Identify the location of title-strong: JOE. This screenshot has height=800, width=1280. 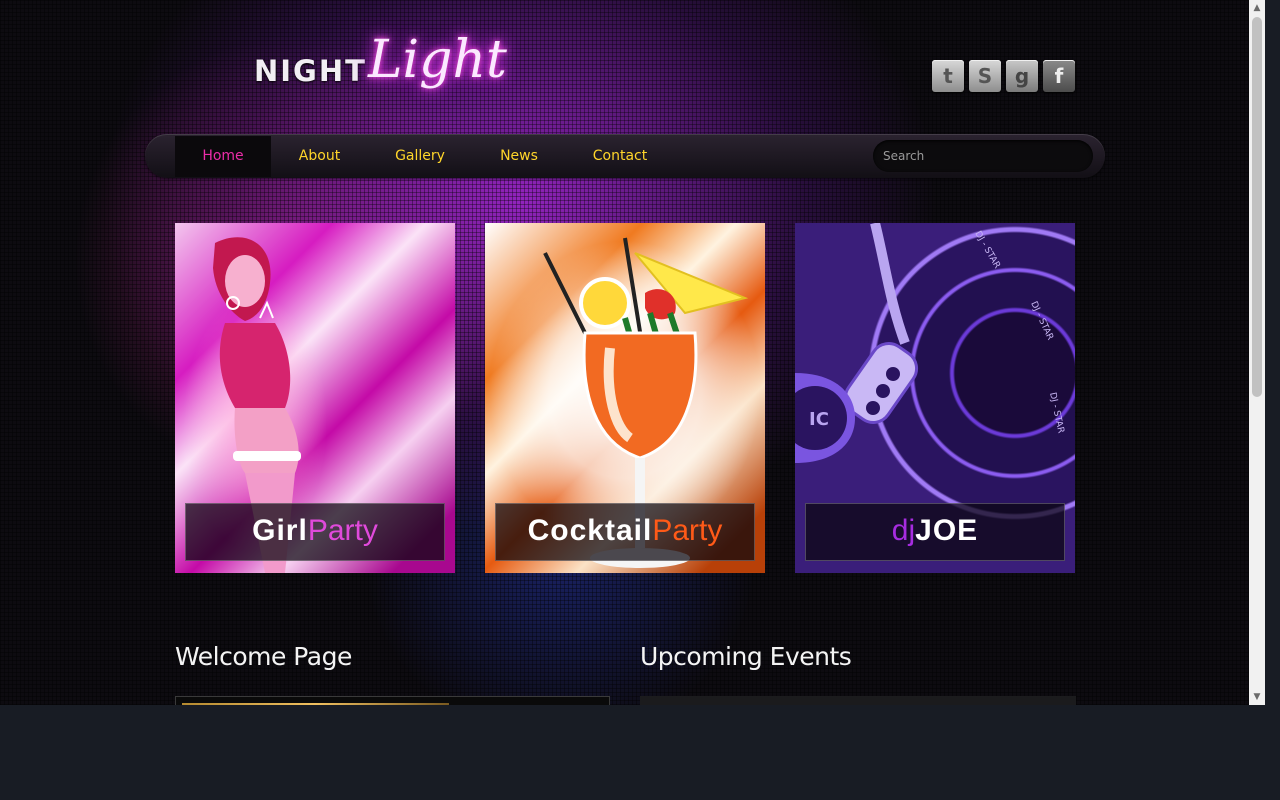
(947, 530).